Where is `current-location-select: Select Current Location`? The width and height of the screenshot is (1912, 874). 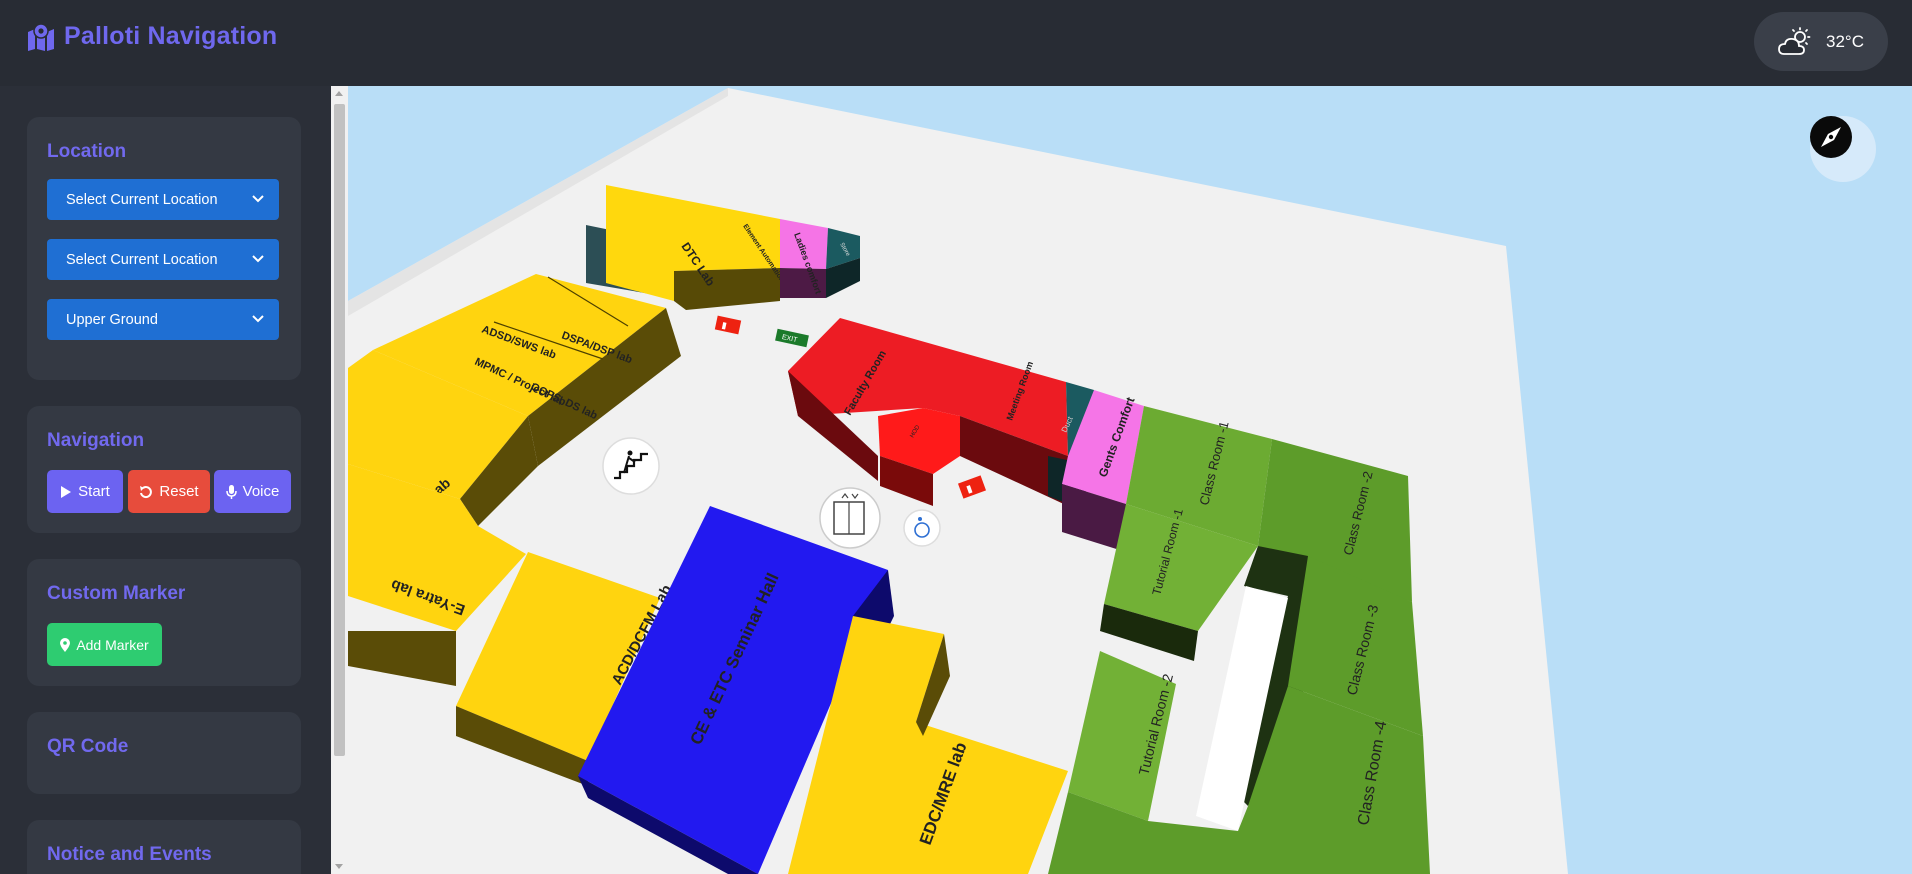
current-location-select: Select Current Location is located at coordinates (163, 199).